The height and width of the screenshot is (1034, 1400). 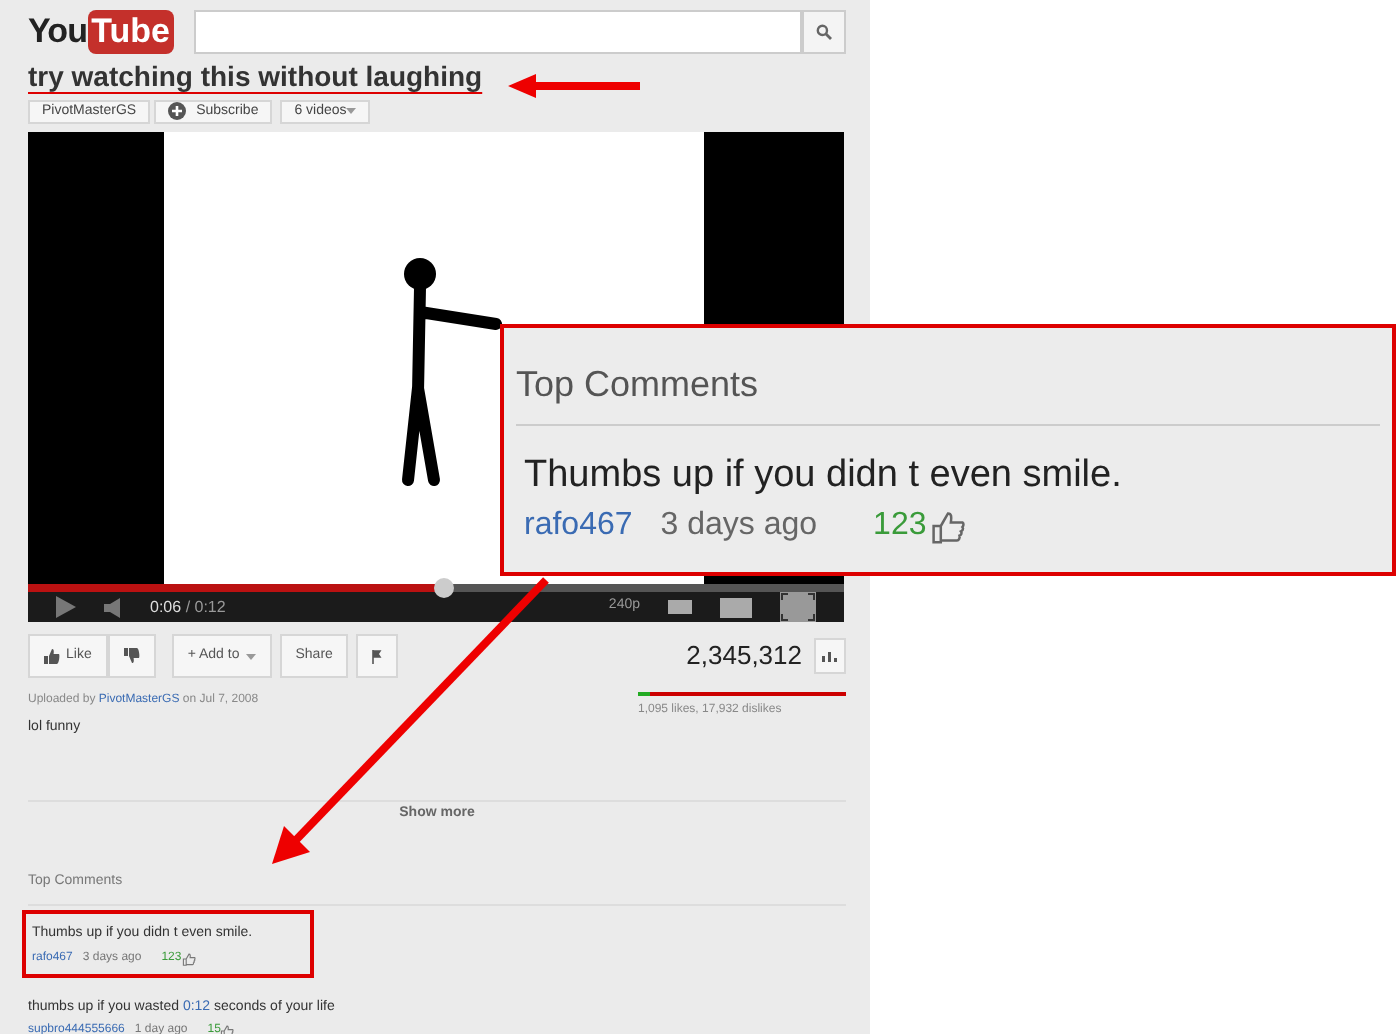 I want to click on flag-icon, so click(x=377, y=656).